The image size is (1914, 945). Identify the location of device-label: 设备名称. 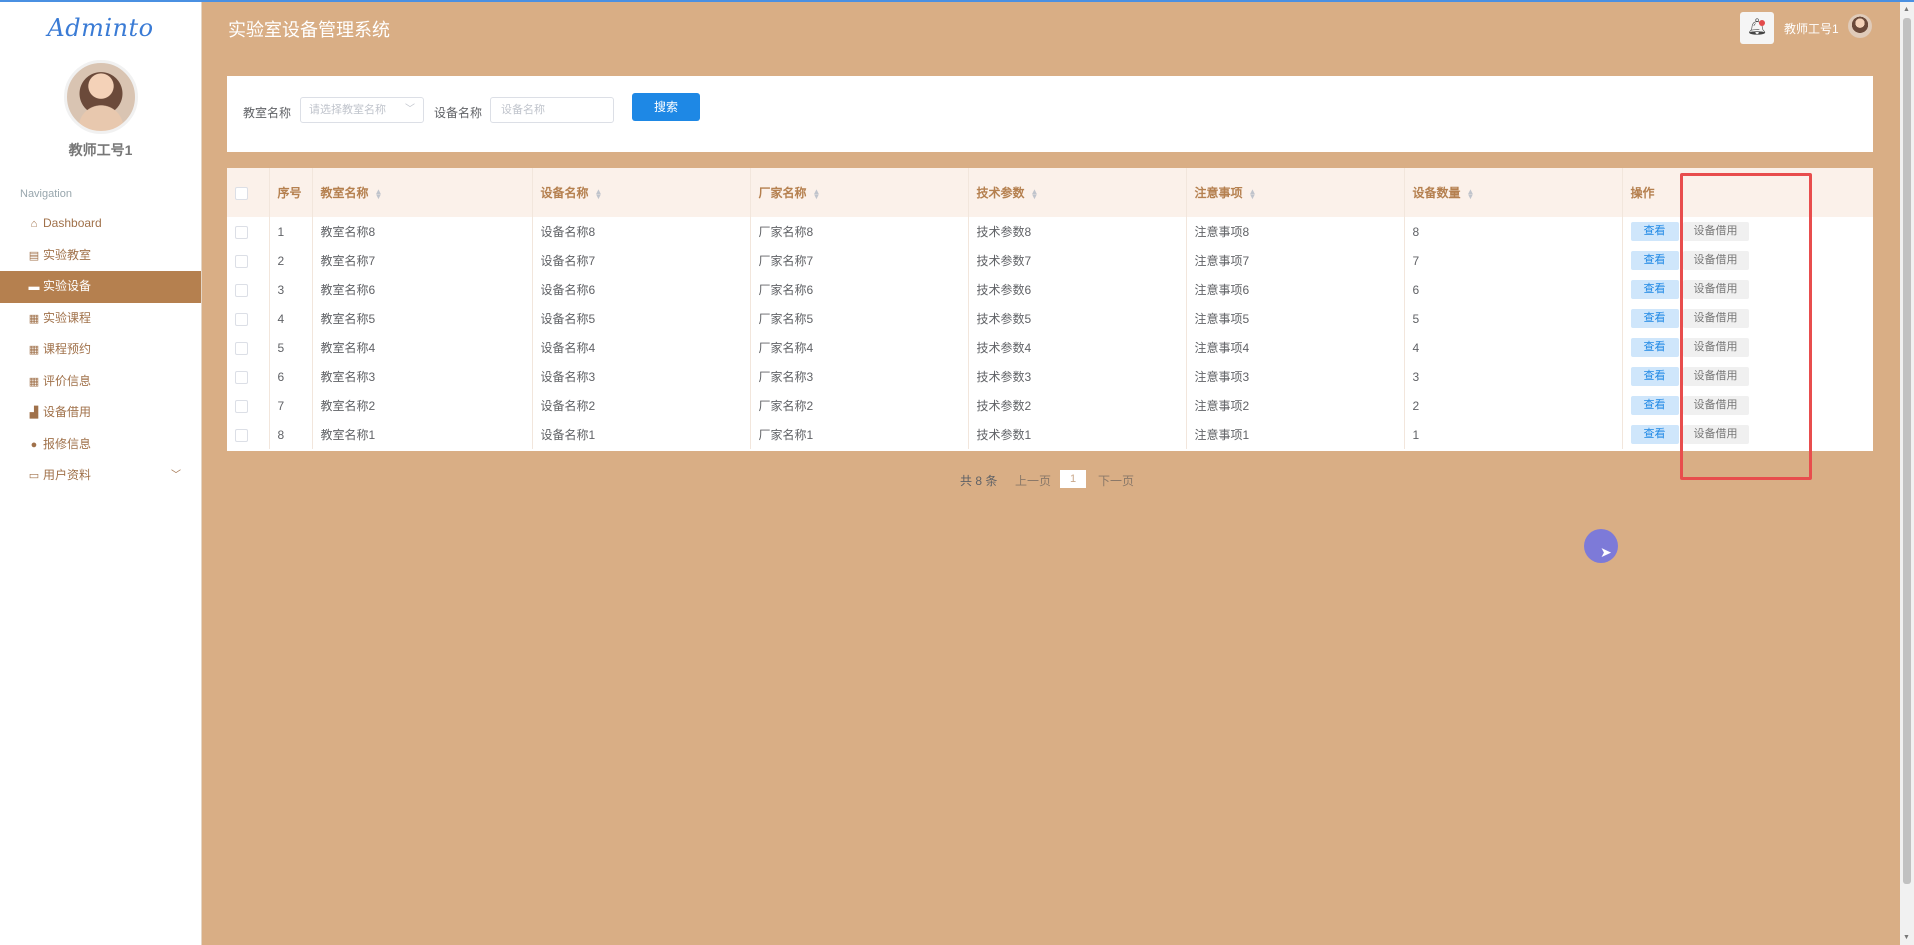
(458, 113).